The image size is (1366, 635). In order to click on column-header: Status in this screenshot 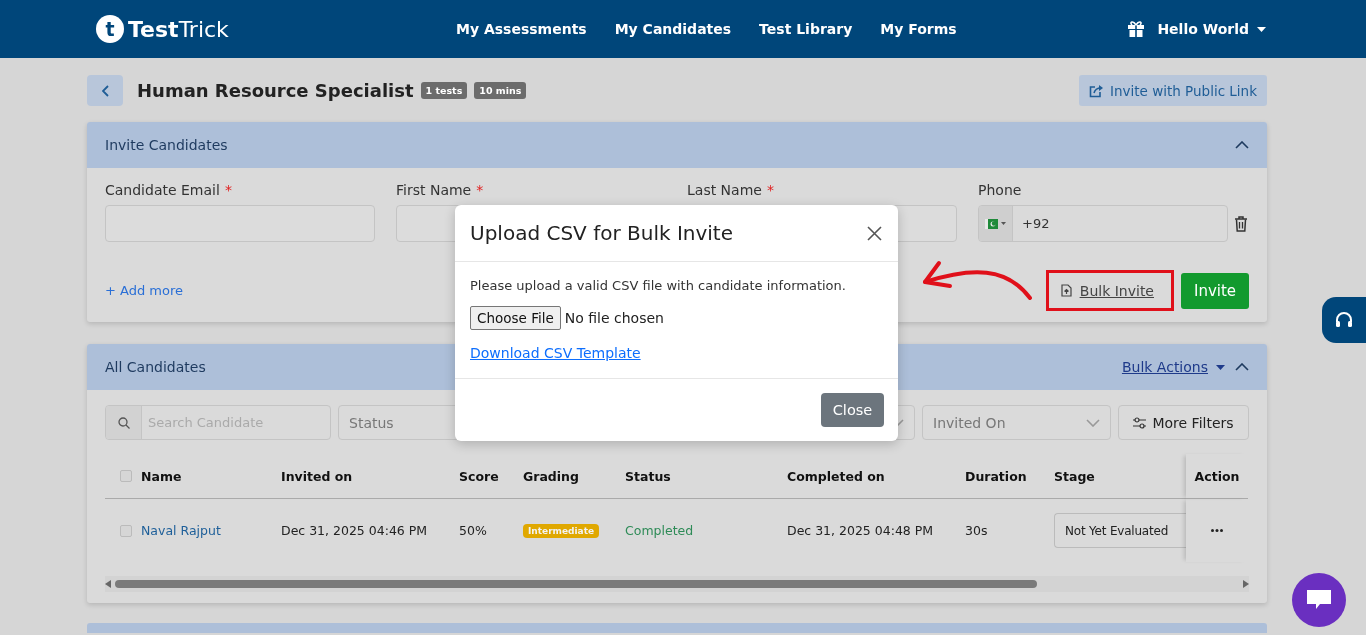, I will do `click(648, 476)`.